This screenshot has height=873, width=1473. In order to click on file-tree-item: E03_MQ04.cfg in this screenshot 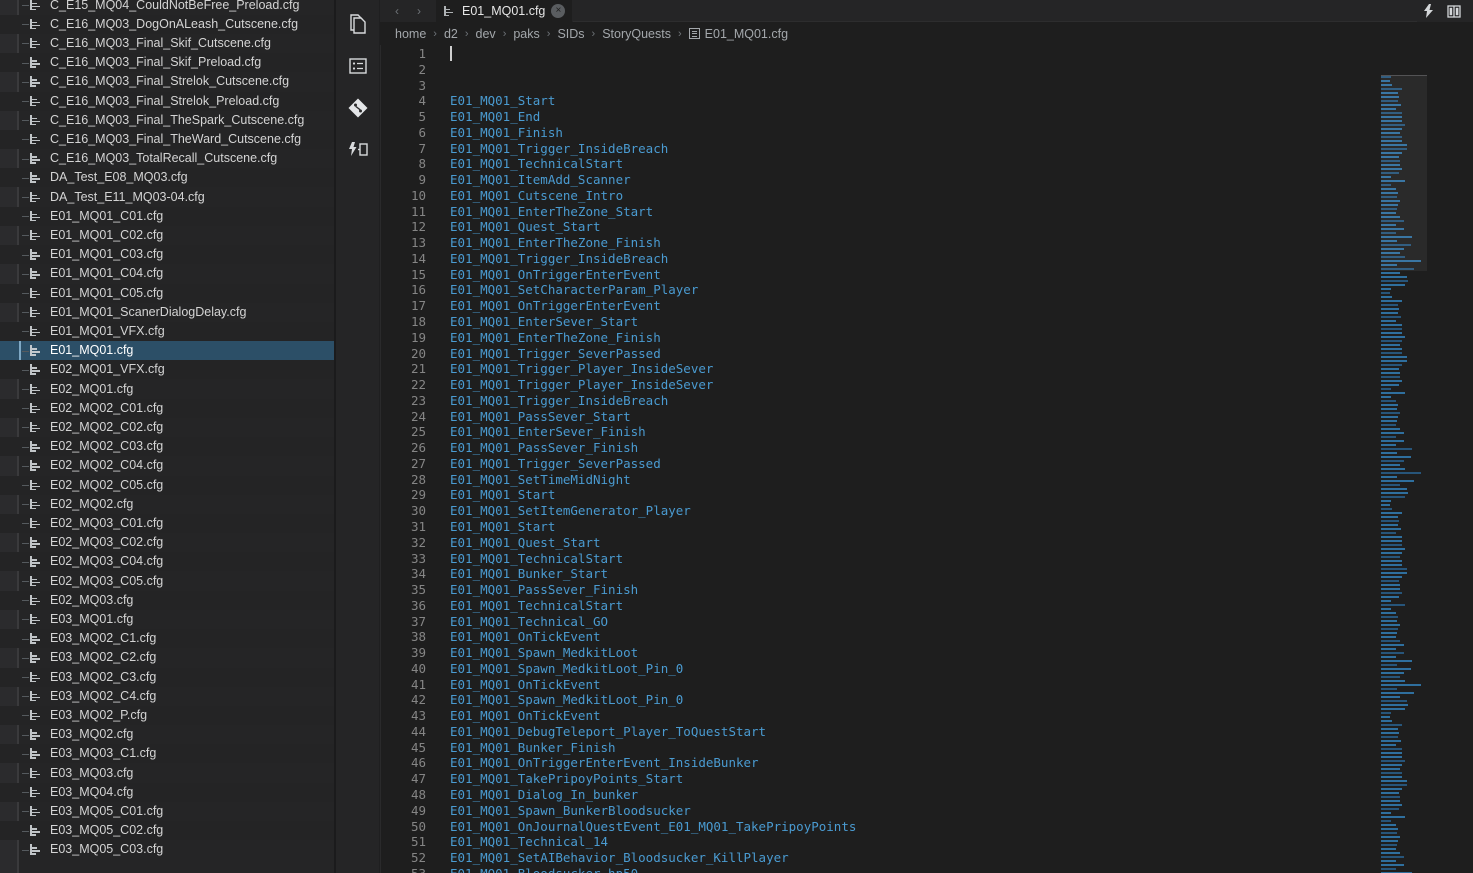, I will do `click(167, 792)`.